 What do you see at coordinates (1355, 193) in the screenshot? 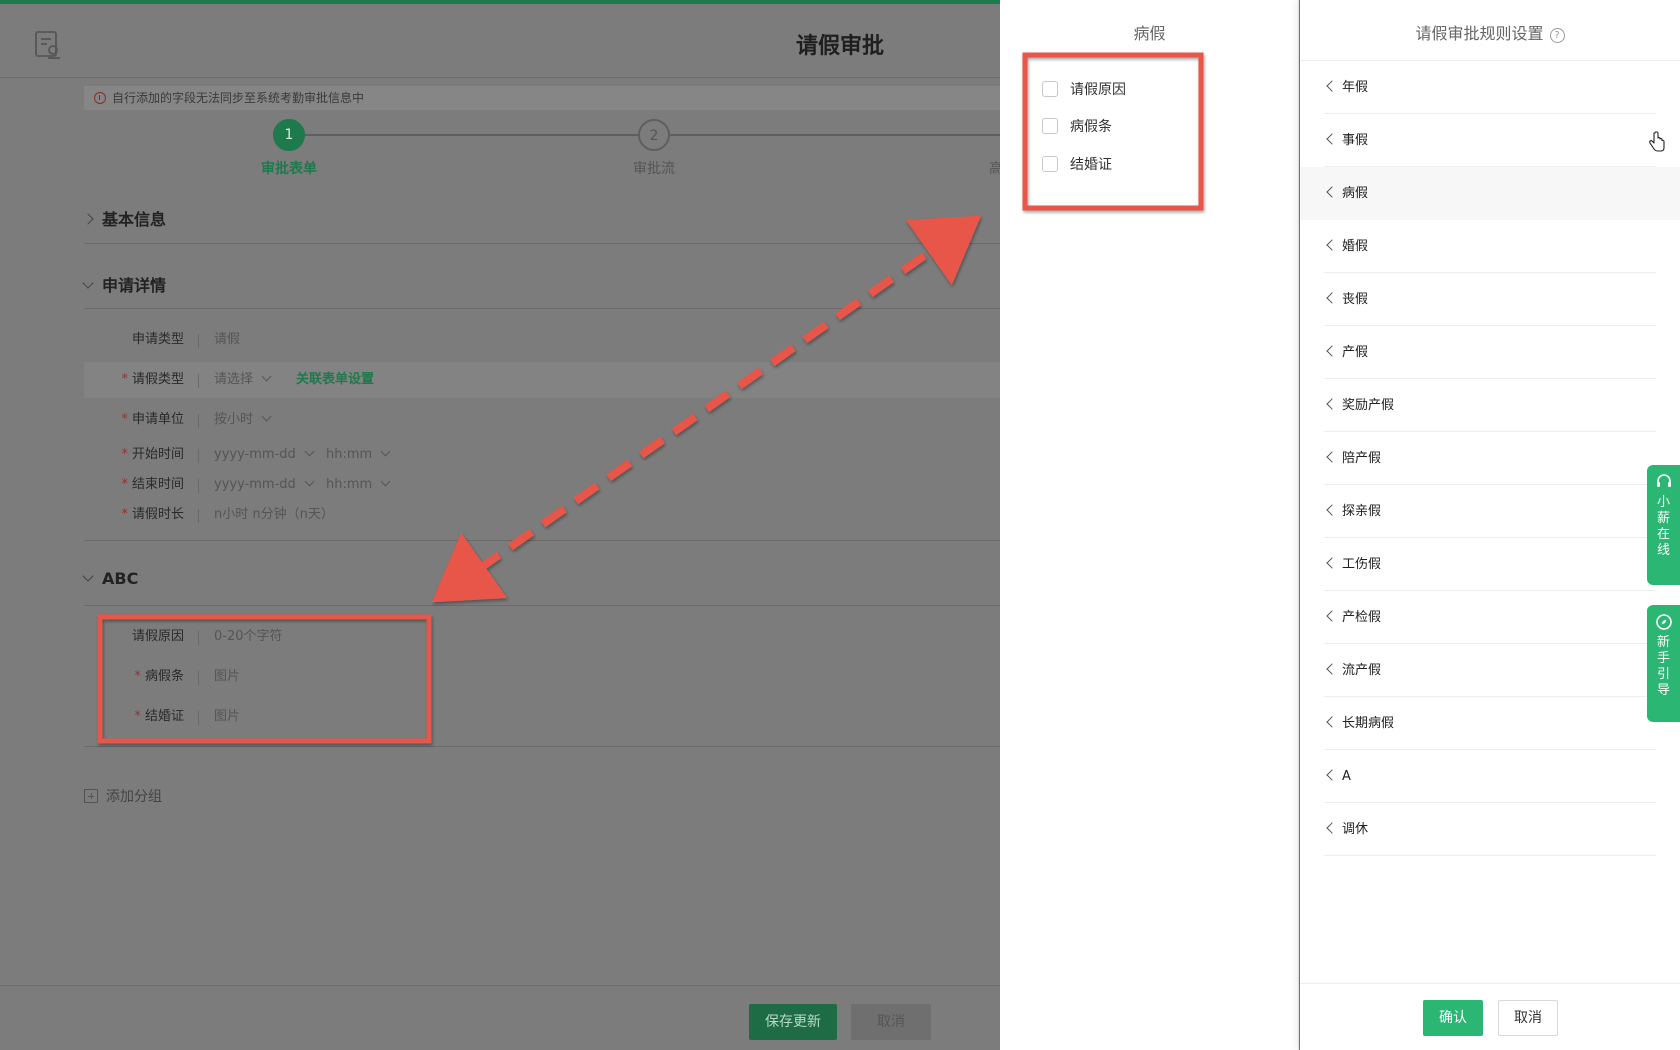
I see `rule-item-label: 病假` at bounding box center [1355, 193].